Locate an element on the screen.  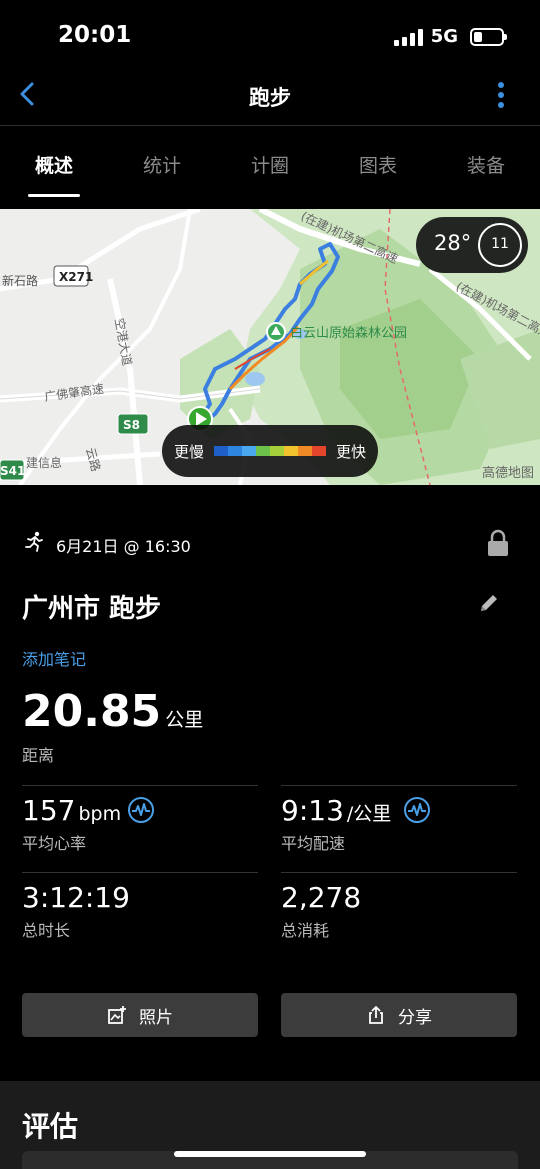
more-options-icon is located at coordinates (501, 95).